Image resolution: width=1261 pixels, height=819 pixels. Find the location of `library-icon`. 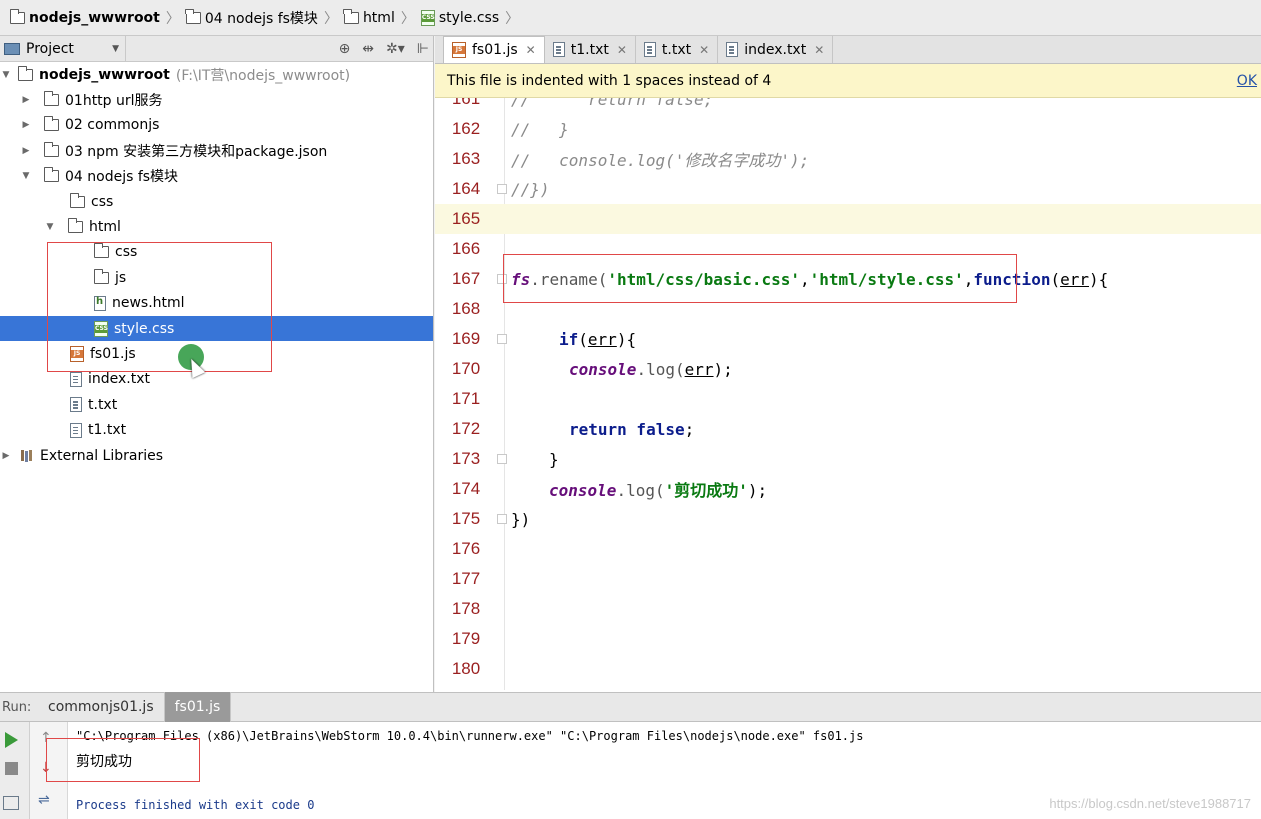

library-icon is located at coordinates (27, 455).